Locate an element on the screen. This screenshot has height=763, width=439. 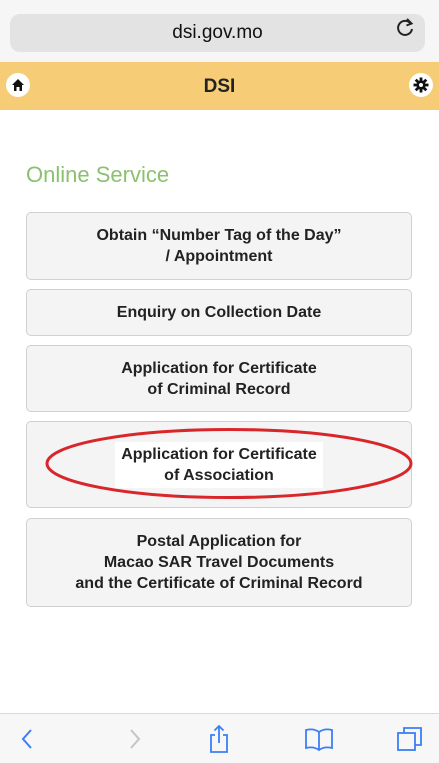
back-button is located at coordinates (27, 738).